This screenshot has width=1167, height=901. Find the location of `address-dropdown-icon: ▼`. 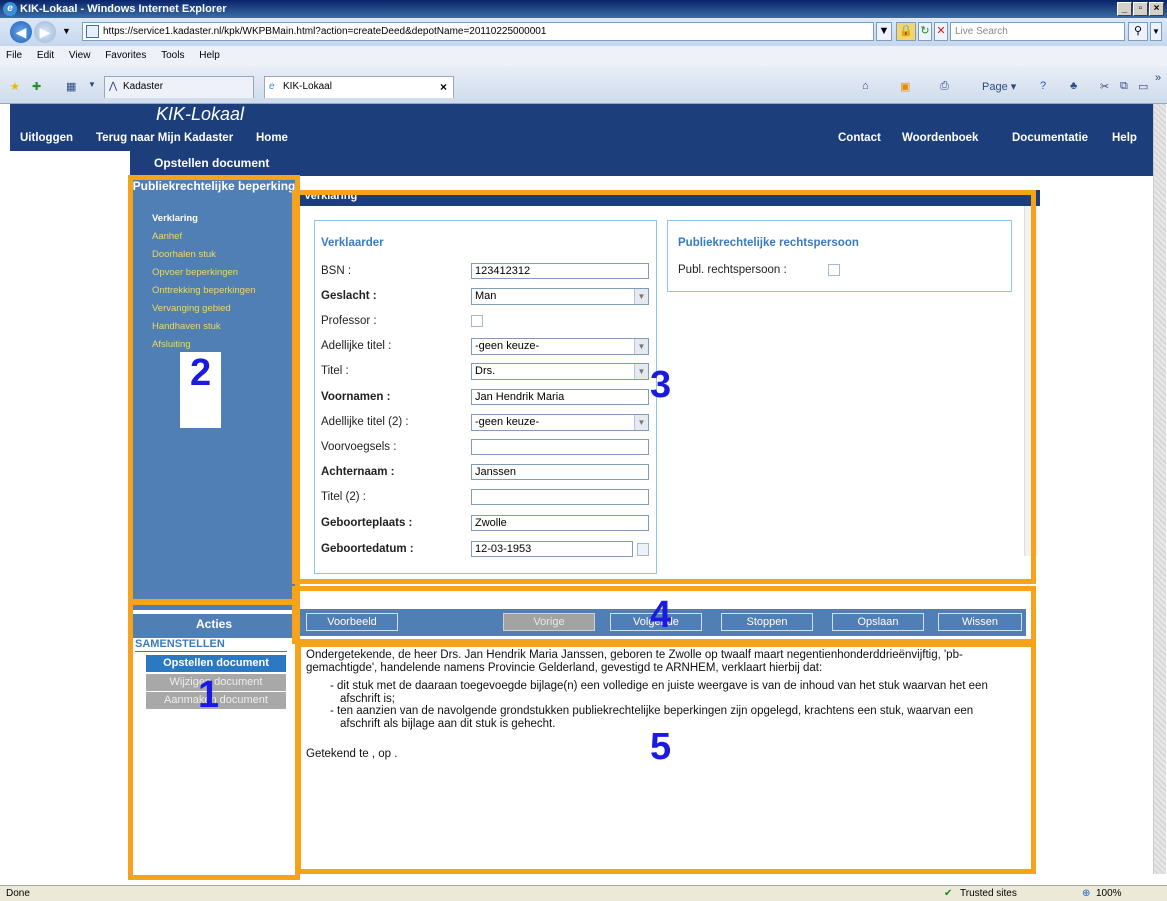

address-dropdown-icon: ▼ is located at coordinates (884, 31).